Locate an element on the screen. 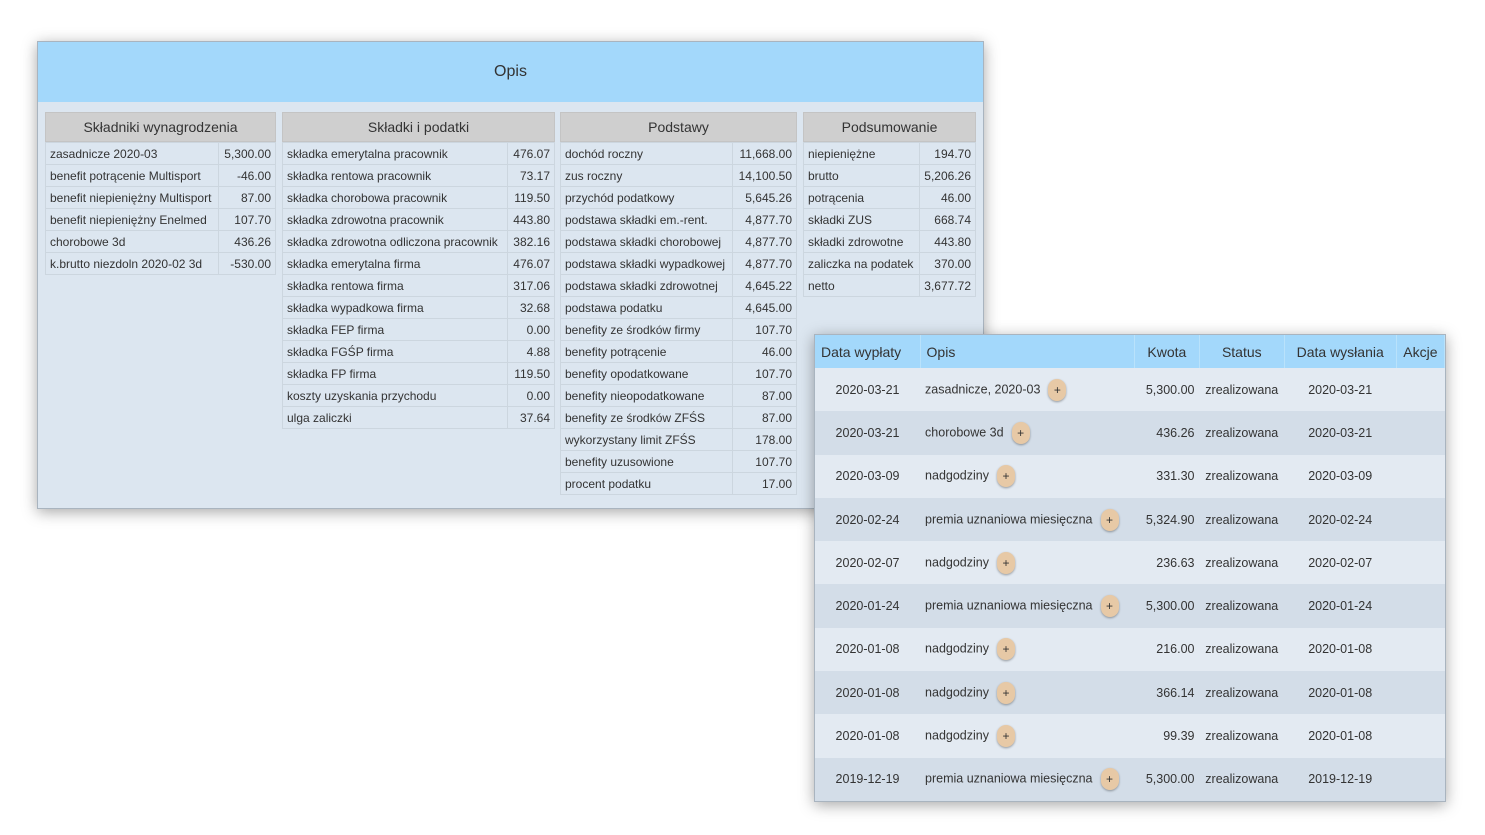 The height and width of the screenshot is (835, 1485). row-label: składka rentowa pracownik is located at coordinates (395, 175).